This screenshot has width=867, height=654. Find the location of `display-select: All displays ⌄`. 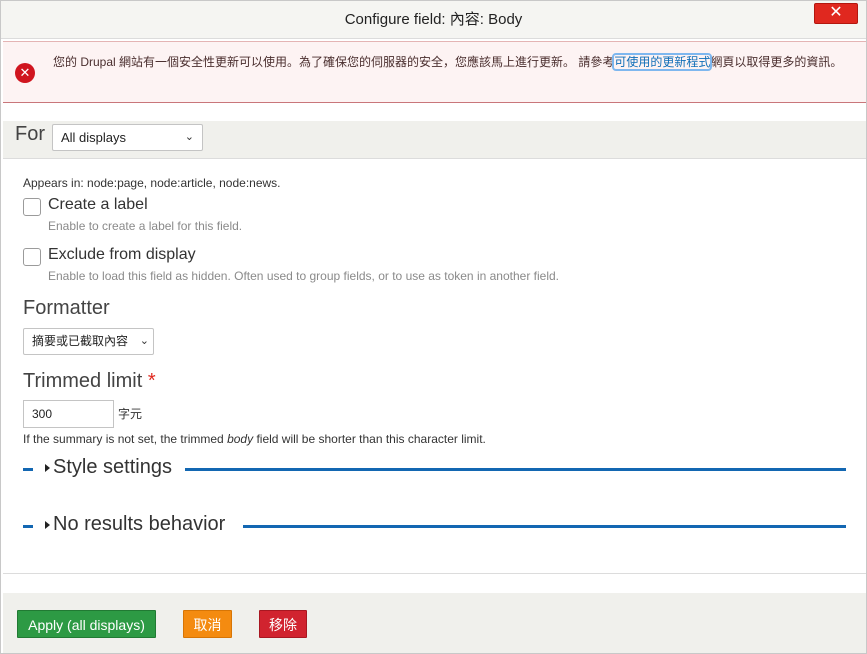

display-select: All displays ⌄ is located at coordinates (127, 137).